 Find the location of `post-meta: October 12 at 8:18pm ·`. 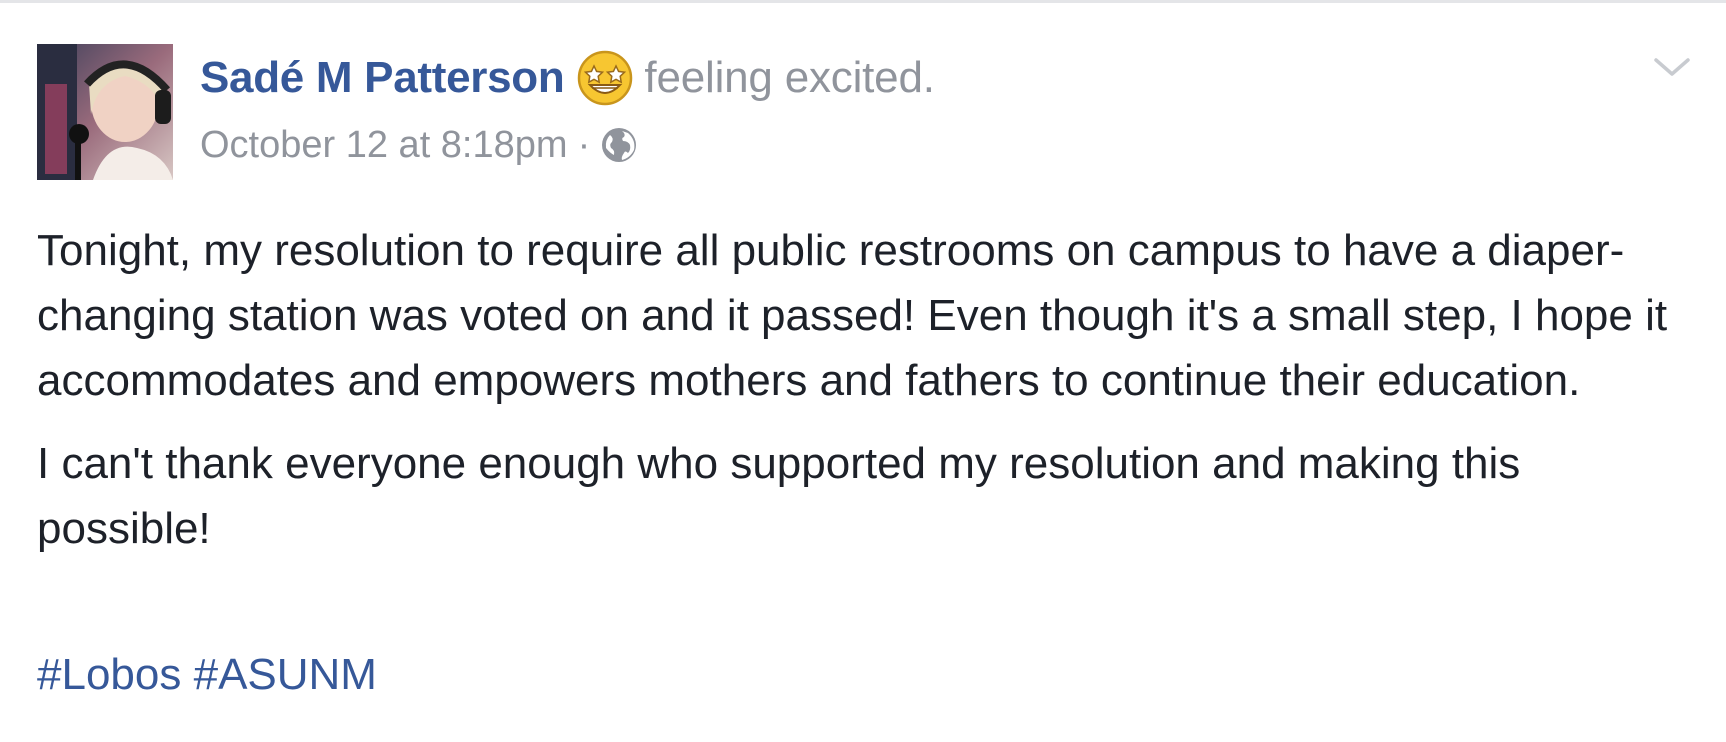

post-meta: October 12 at 8:18pm · is located at coordinates (419, 145).